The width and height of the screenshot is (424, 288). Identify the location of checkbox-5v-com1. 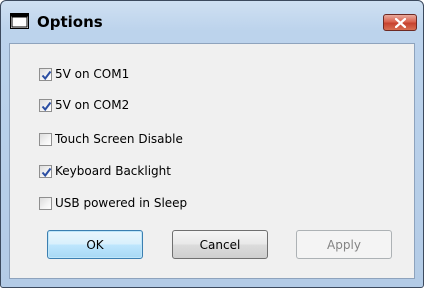
(45, 74).